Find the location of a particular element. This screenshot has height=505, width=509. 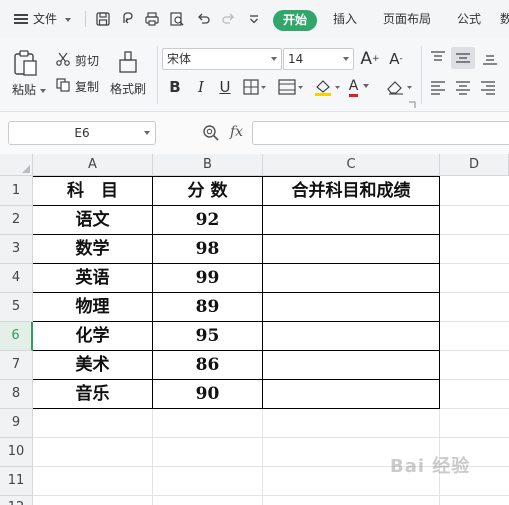

align-middle-icon is located at coordinates (463, 58).